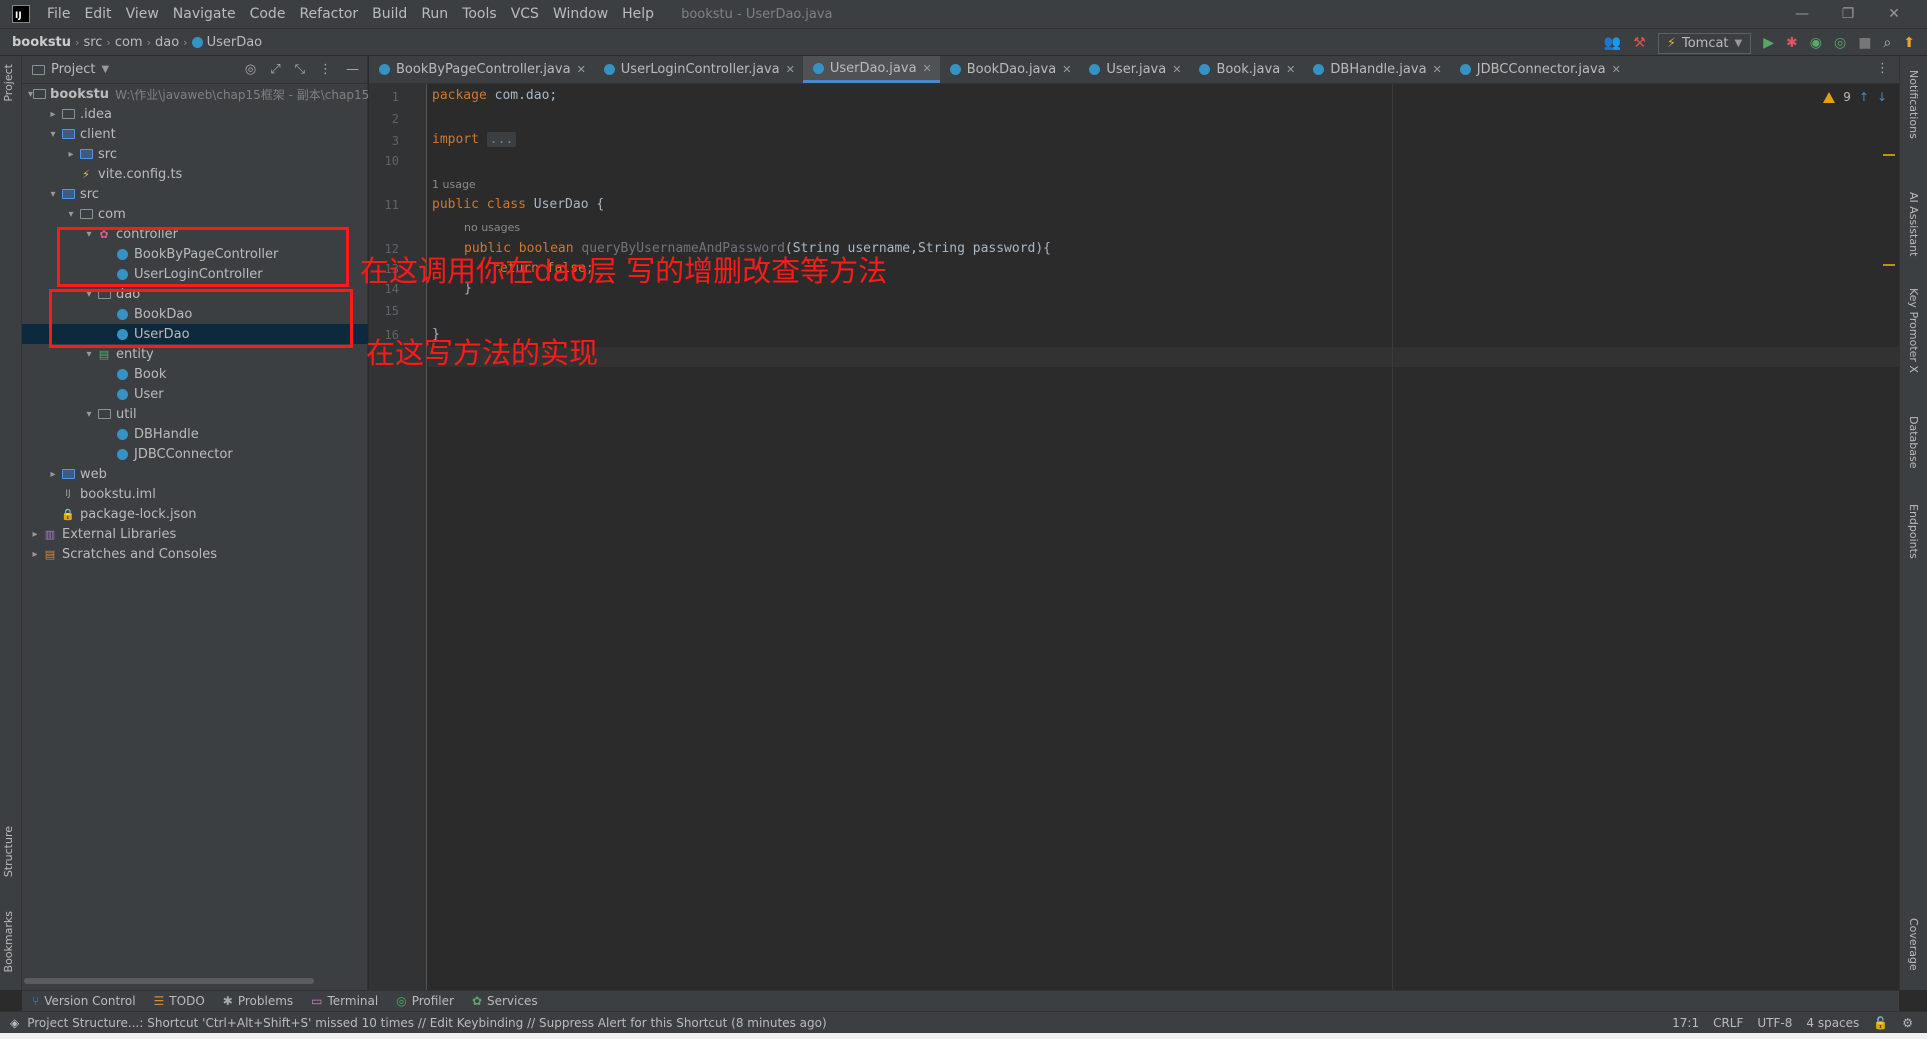 The image size is (1927, 1039). Describe the element at coordinates (1792, 43) in the screenshot. I see `debug-icon: ✱` at that location.